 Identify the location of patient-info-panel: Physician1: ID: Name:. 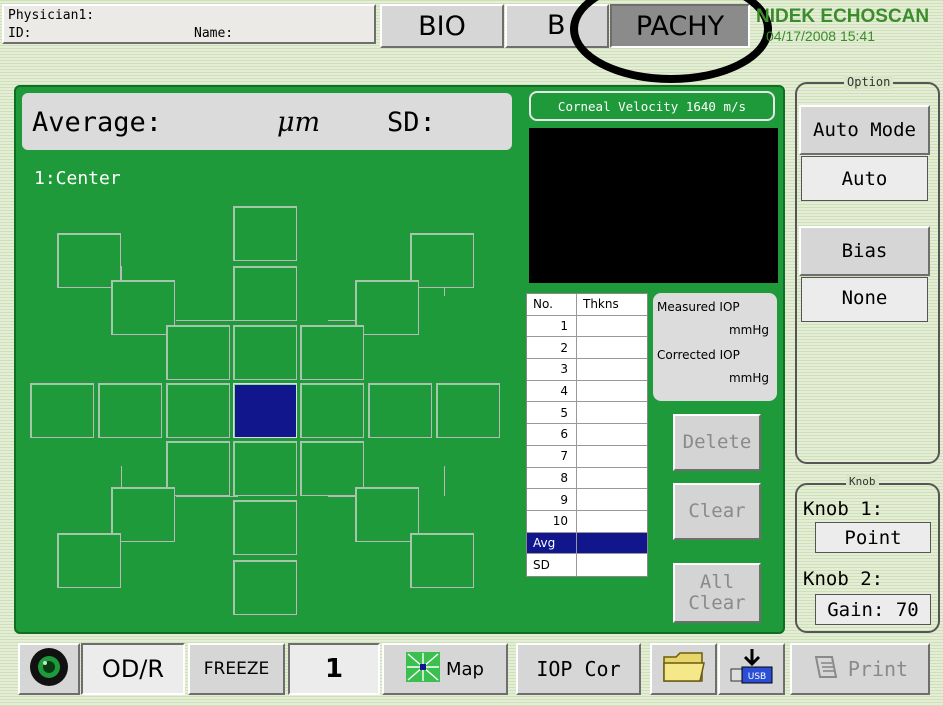
(189, 24).